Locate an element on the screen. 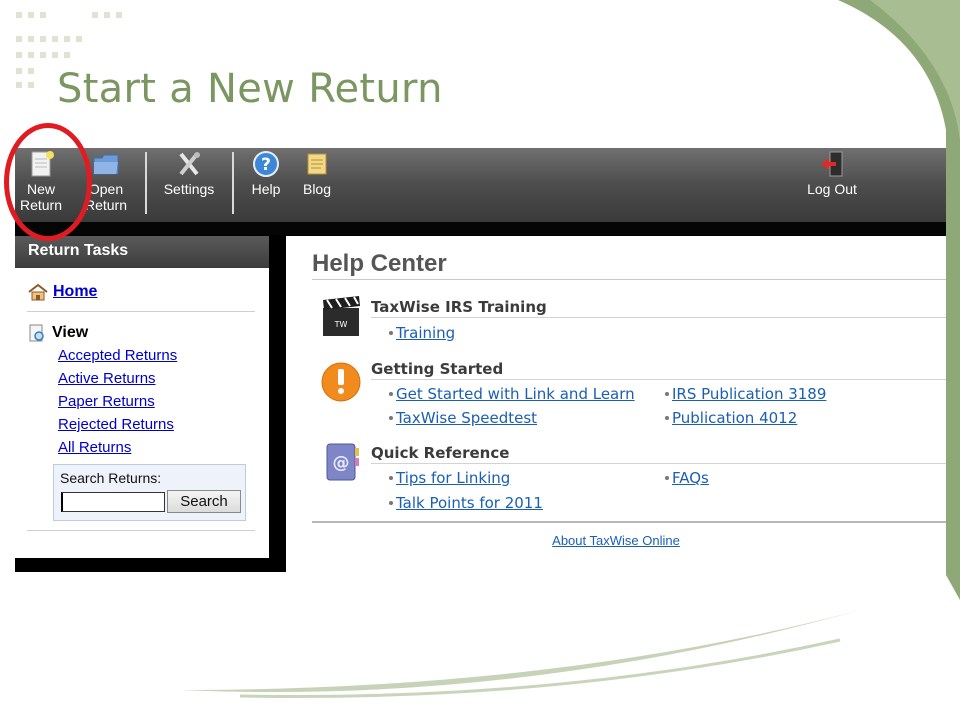 The height and width of the screenshot is (720, 960). new-return-highlight-circle is located at coordinates (48, 182).